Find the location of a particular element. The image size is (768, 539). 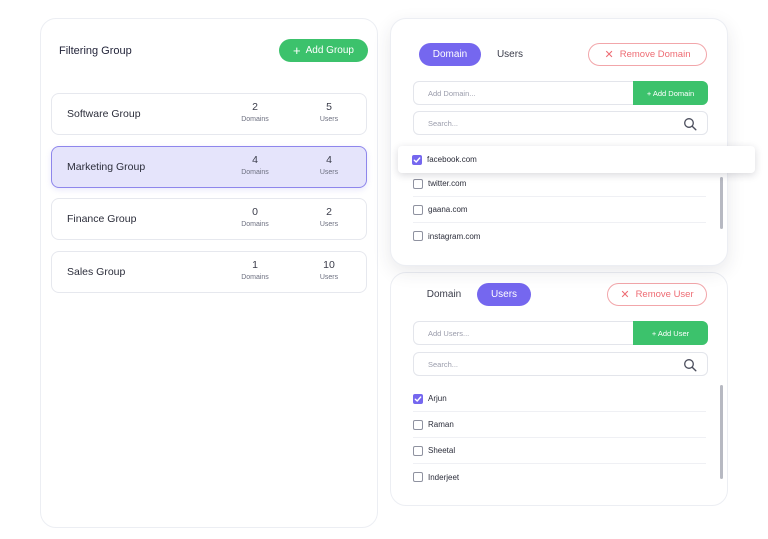

domains-count: 4 Domains is located at coordinates (255, 166).